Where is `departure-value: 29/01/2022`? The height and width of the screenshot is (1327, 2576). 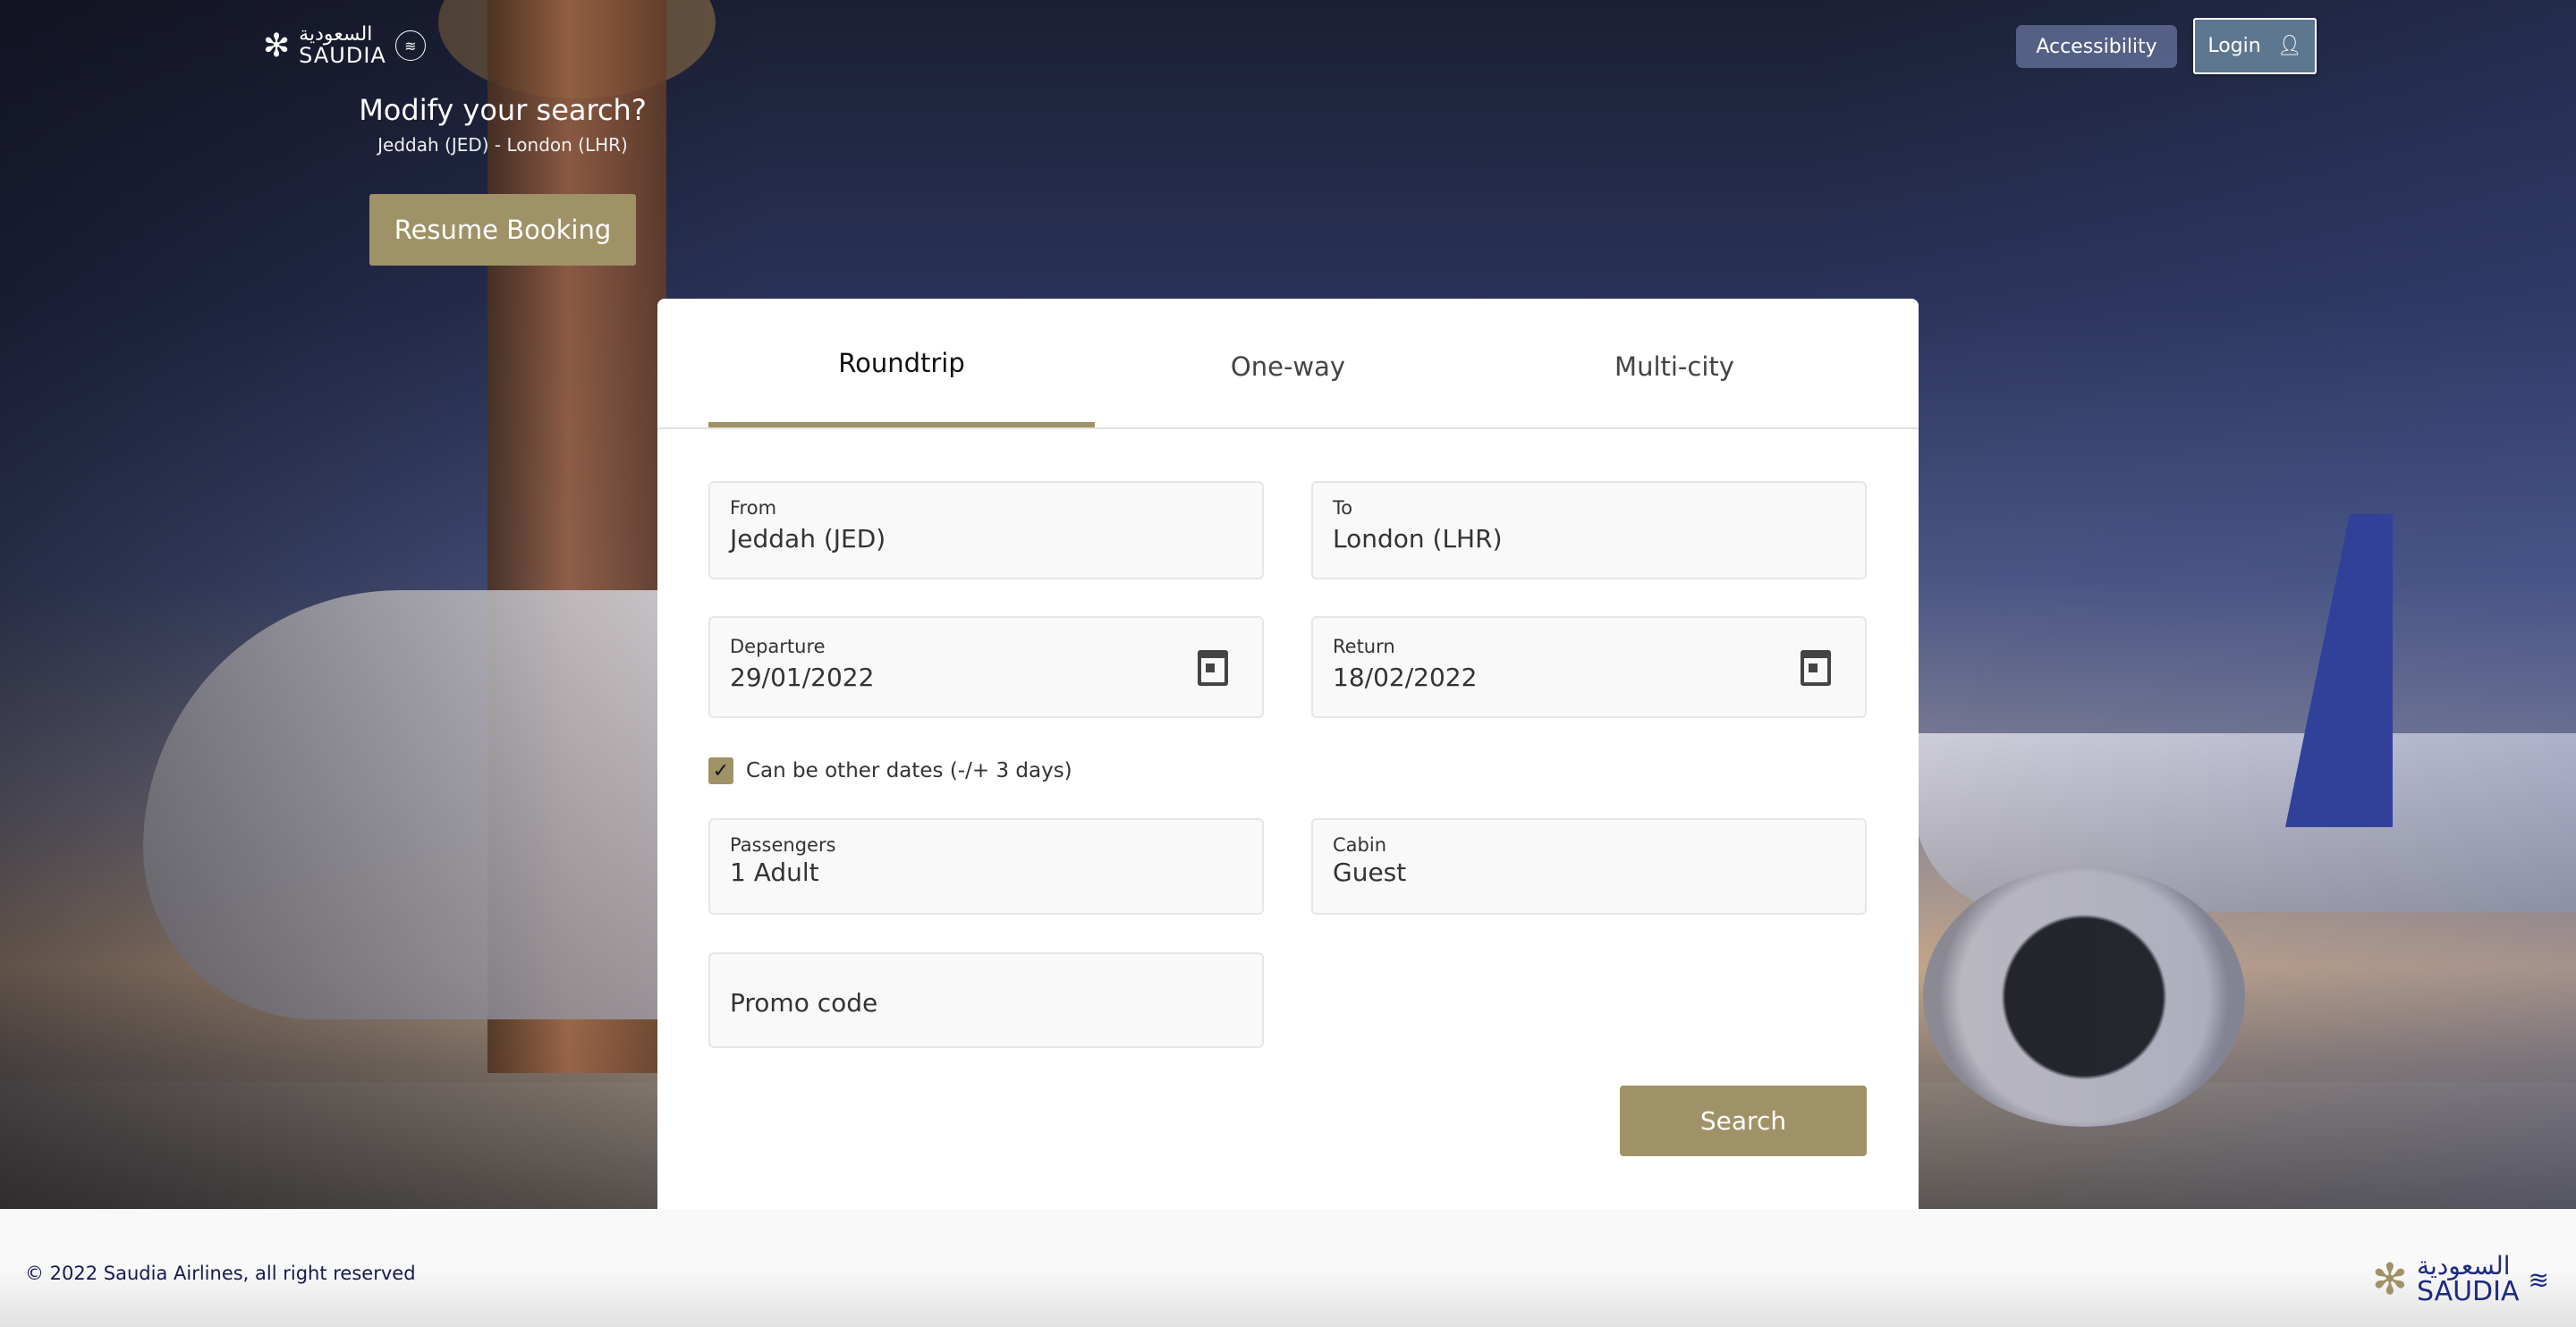
departure-value: 29/01/2022 is located at coordinates (802, 677).